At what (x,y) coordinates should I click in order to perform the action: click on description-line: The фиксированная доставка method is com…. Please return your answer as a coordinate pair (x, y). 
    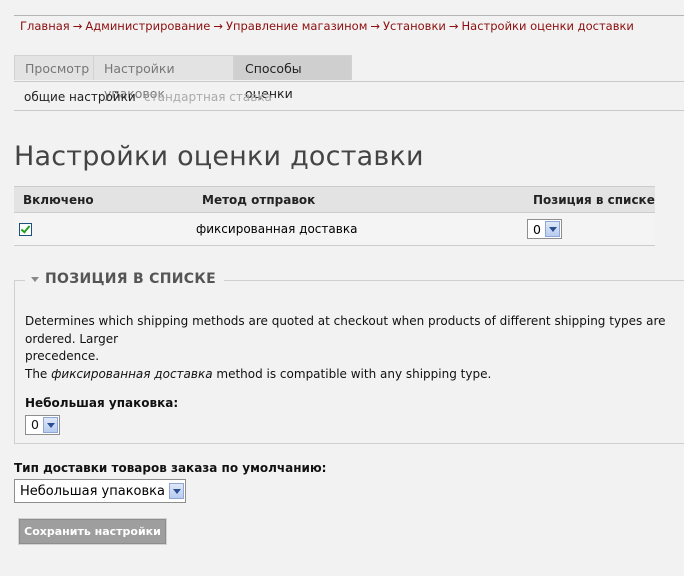
    Looking at the image, I should click on (354, 375).